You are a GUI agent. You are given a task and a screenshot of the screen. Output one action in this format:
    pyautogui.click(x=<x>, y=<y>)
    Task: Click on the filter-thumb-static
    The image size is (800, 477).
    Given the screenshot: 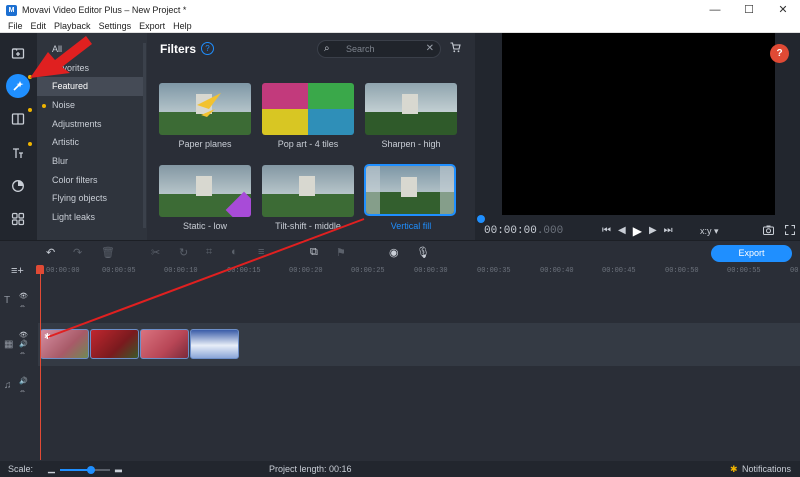 What is the action you would take?
    pyautogui.click(x=205, y=191)
    